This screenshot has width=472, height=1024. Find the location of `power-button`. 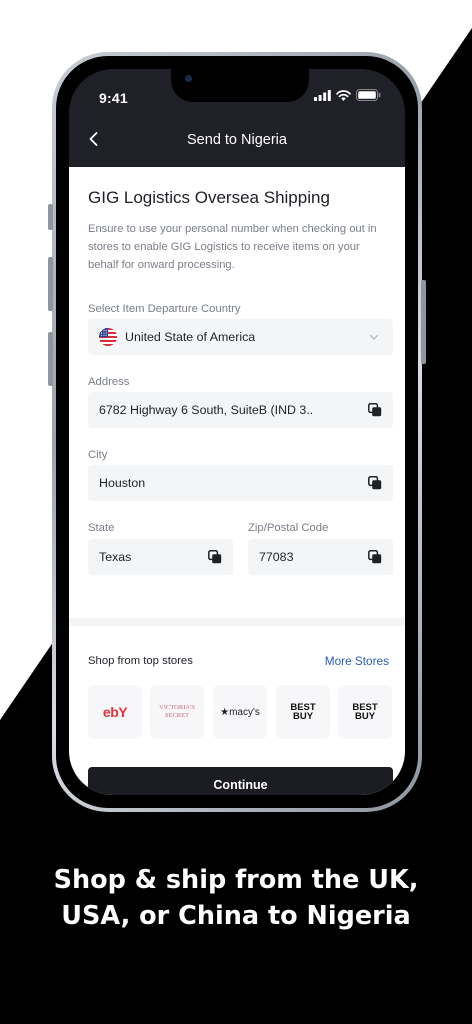

power-button is located at coordinates (423, 322).